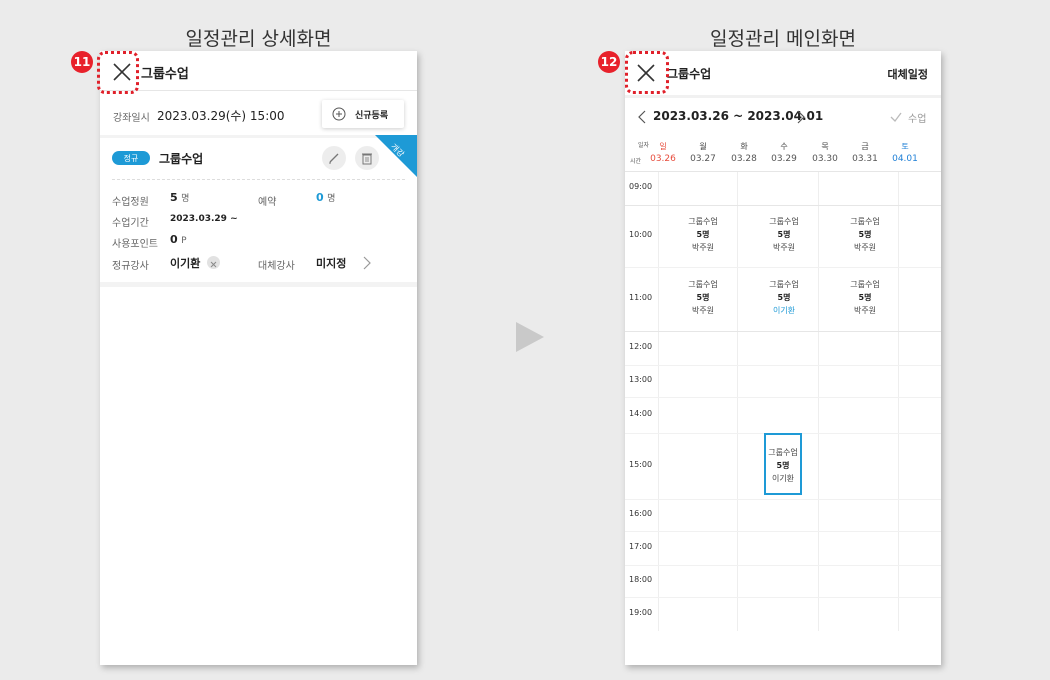 The width and height of the screenshot is (1050, 680). Describe the element at coordinates (641, 234) in the screenshot. I see `time-label: 10:00` at that location.